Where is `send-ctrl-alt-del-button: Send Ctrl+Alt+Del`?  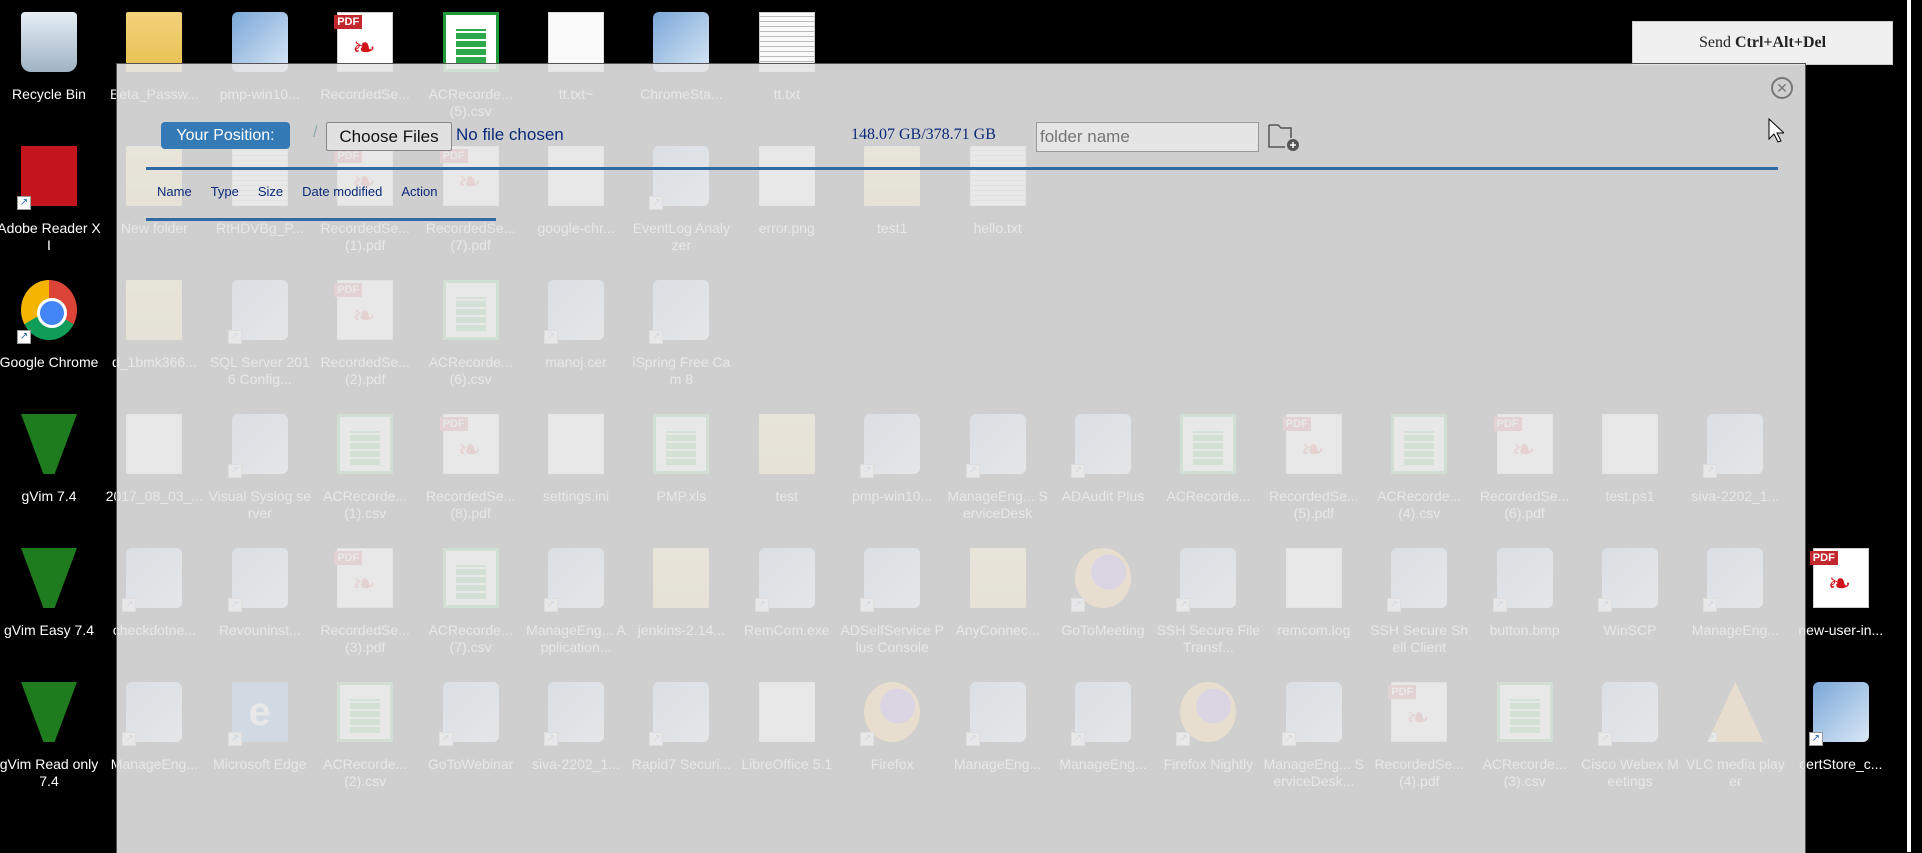
send-ctrl-alt-del-button: Send Ctrl+Alt+Del is located at coordinates (1762, 43).